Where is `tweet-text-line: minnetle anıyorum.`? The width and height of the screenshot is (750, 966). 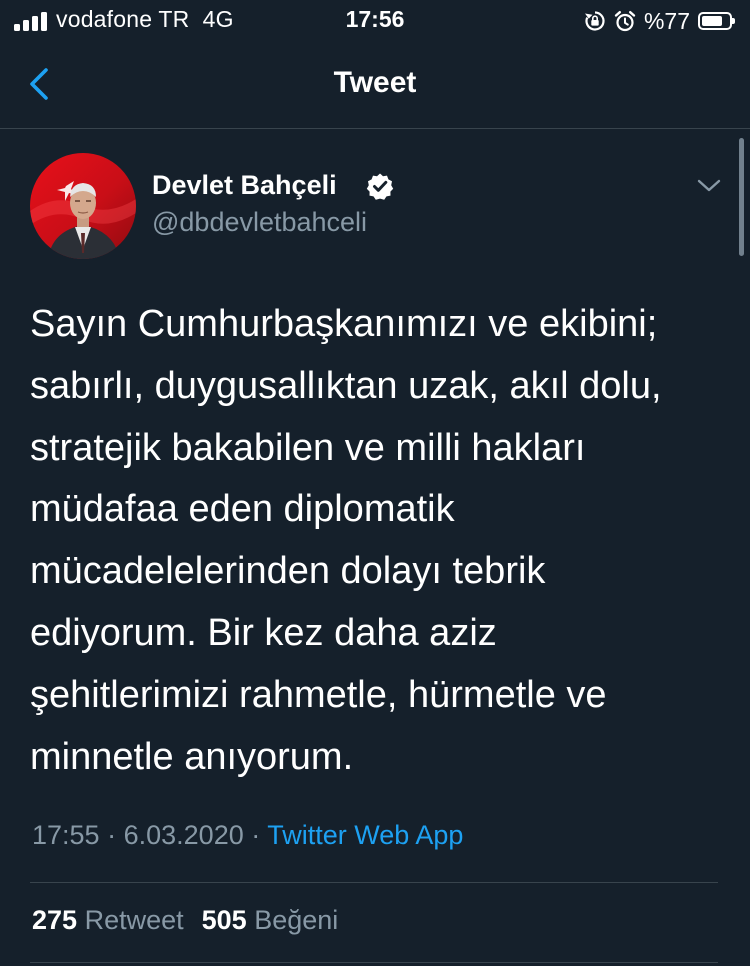 tweet-text-line: minnetle anıyorum. is located at coordinates (192, 756).